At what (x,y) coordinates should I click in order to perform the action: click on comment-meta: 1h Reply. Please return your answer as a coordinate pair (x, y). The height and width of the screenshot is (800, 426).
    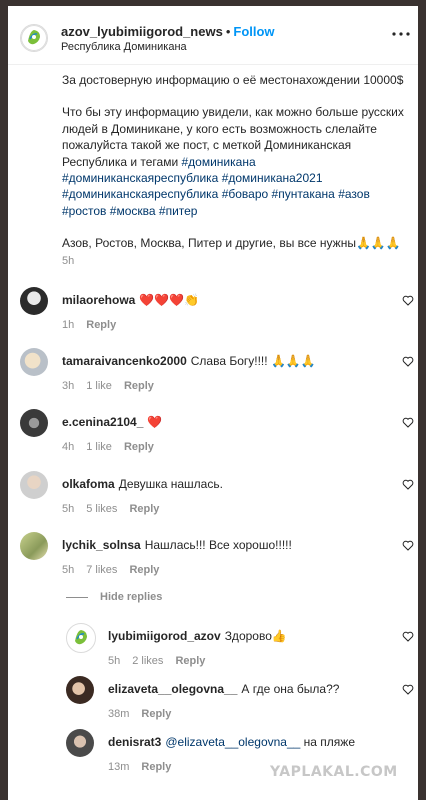
    Looking at the image, I should click on (95, 325).